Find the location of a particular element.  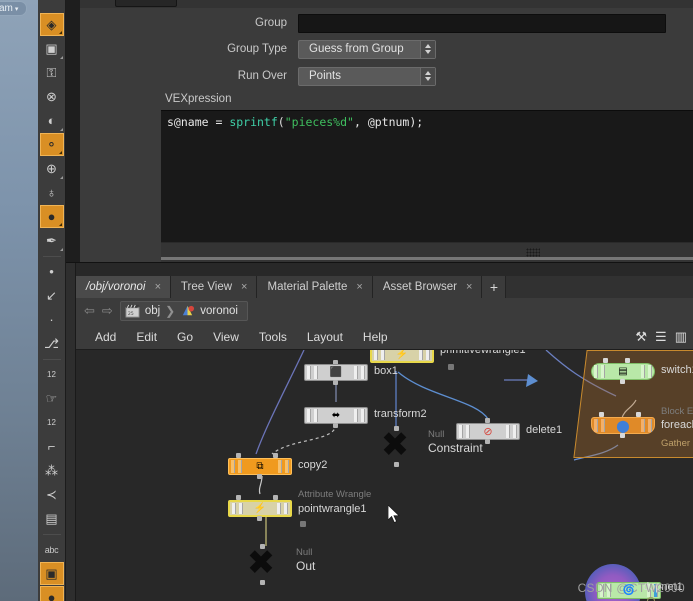

node-delete1: ⊘ delete1 is located at coordinates (509, 431).